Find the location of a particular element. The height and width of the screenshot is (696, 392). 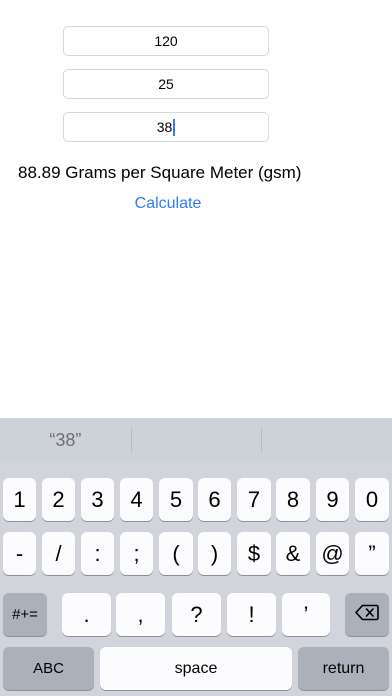

paper-width-value: 25 is located at coordinates (166, 84).